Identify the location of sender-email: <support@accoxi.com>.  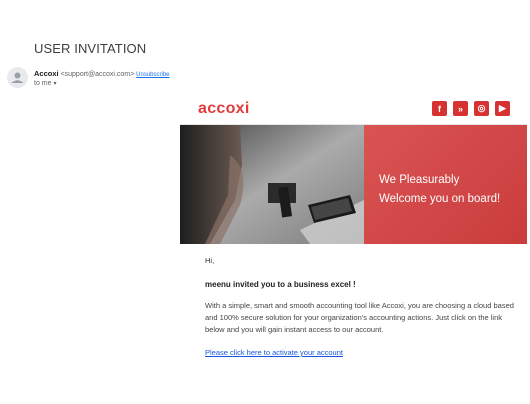
(97, 74).